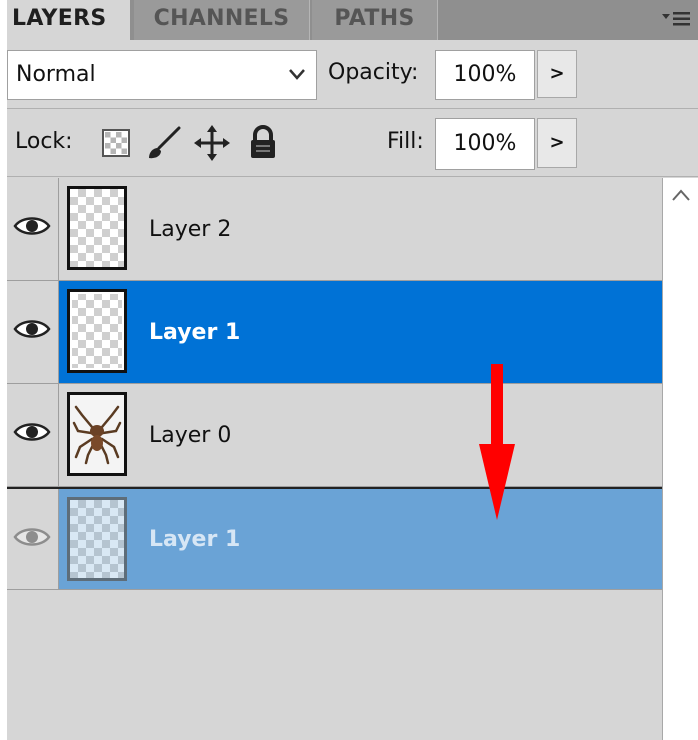  What do you see at coordinates (497, 442) in the screenshot?
I see `drag-direction-arrow-icon` at bounding box center [497, 442].